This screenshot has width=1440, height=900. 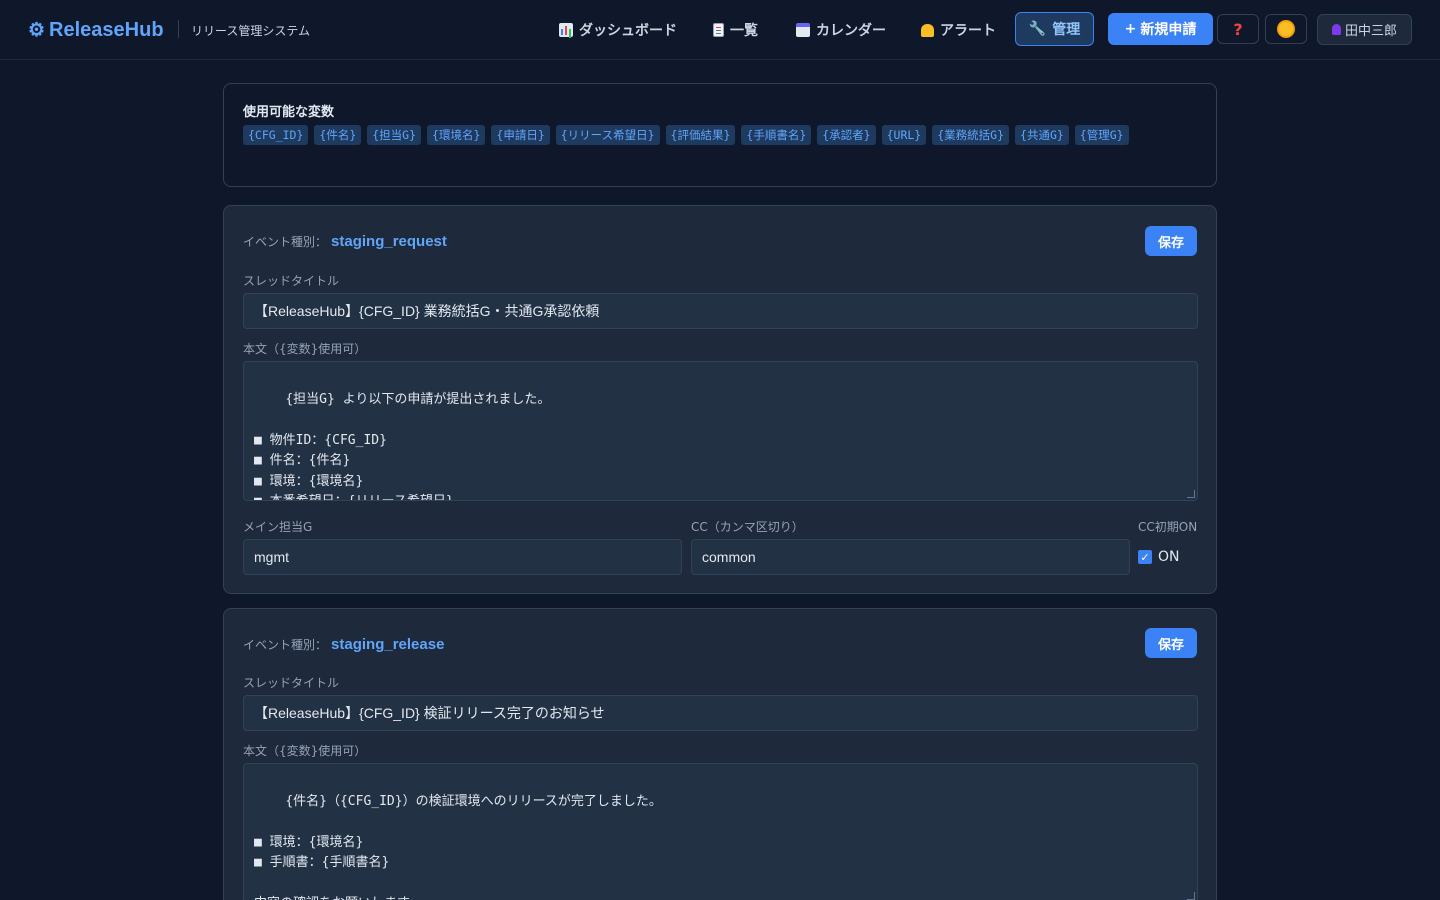 What do you see at coordinates (1336, 29) in the screenshot?
I see `user-icon` at bounding box center [1336, 29].